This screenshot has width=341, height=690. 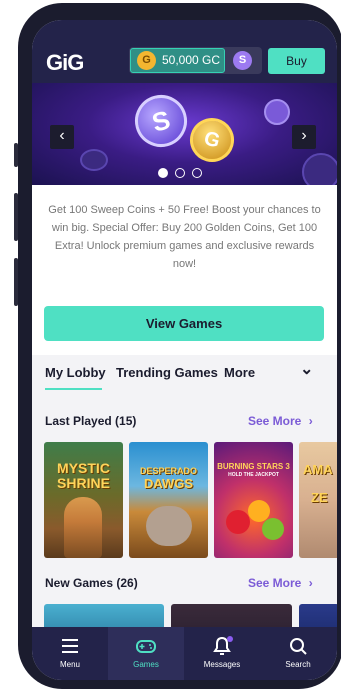 I want to click on game-title-line1: MYSTIC, so click(x=83, y=468).